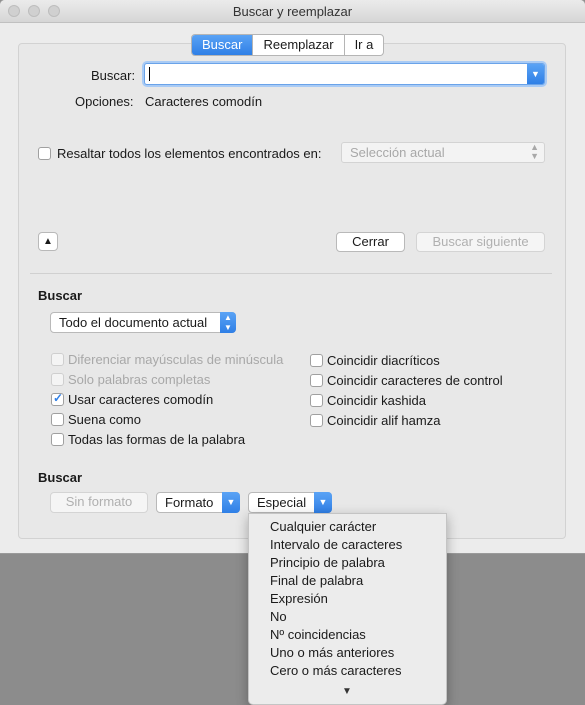 This screenshot has height=705, width=585. What do you see at coordinates (176, 359) in the screenshot?
I see `match-case-label: Diferenciar mayúsculas de minúscula` at bounding box center [176, 359].